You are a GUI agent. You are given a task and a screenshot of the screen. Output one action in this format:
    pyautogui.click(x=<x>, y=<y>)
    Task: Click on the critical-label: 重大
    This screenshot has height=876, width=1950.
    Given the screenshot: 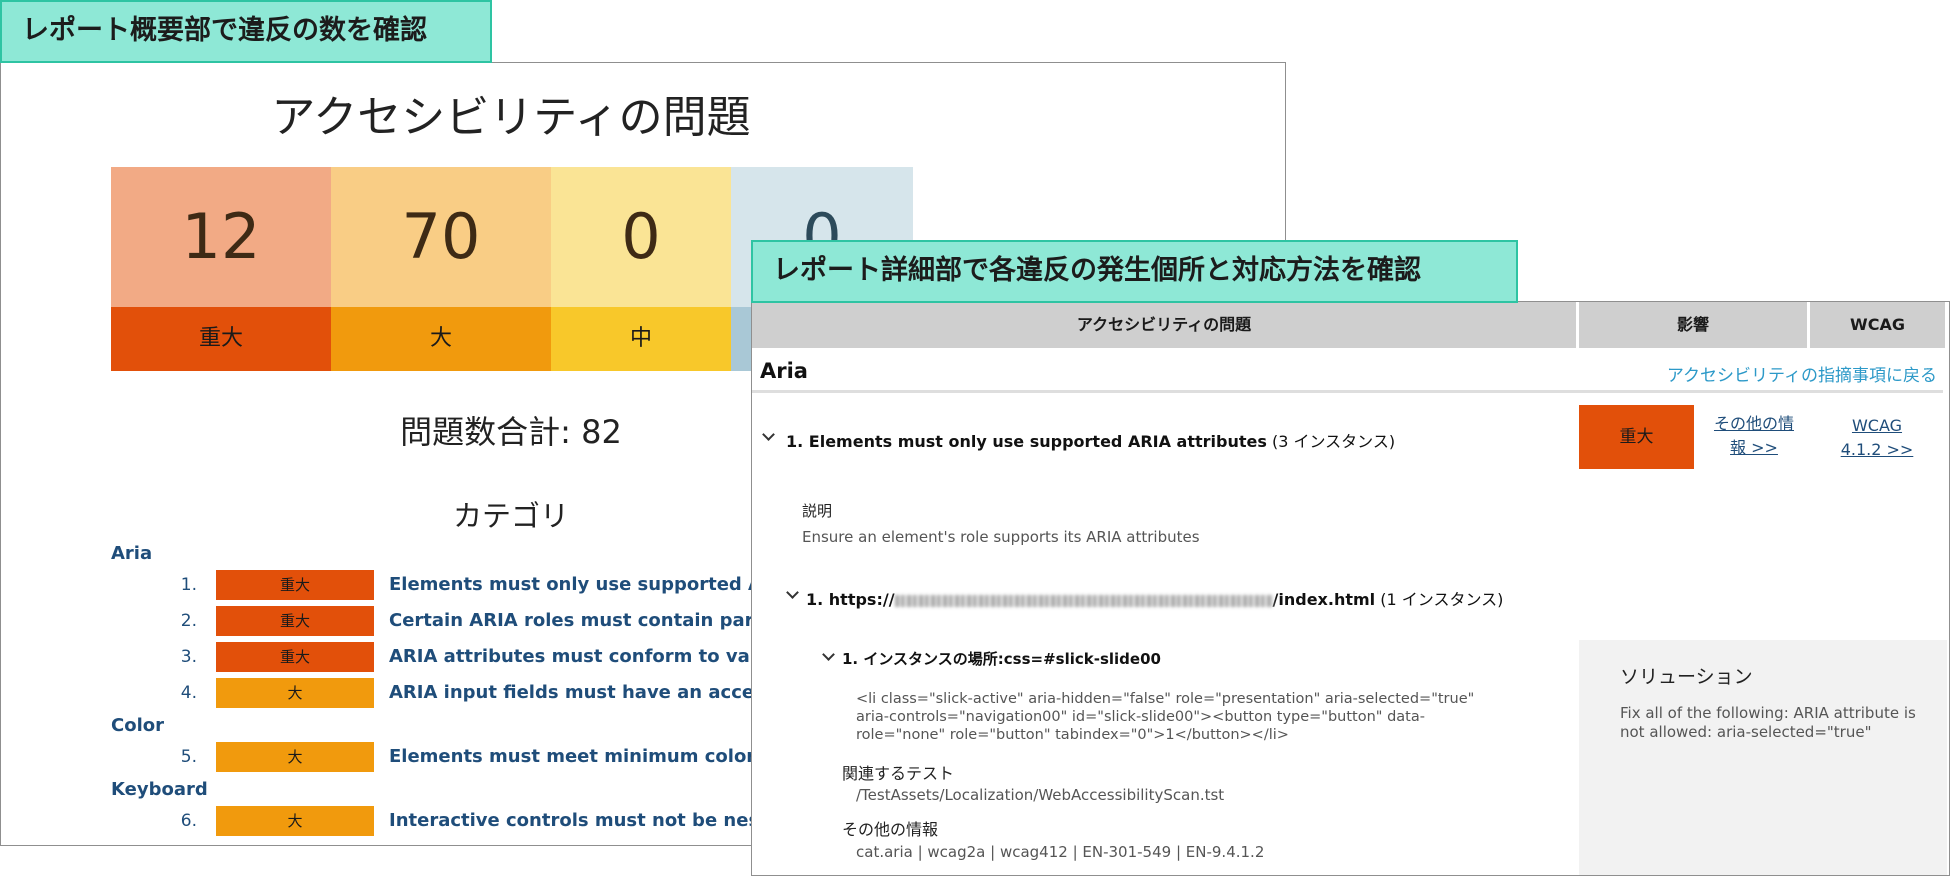 What is the action you would take?
    pyautogui.click(x=221, y=339)
    